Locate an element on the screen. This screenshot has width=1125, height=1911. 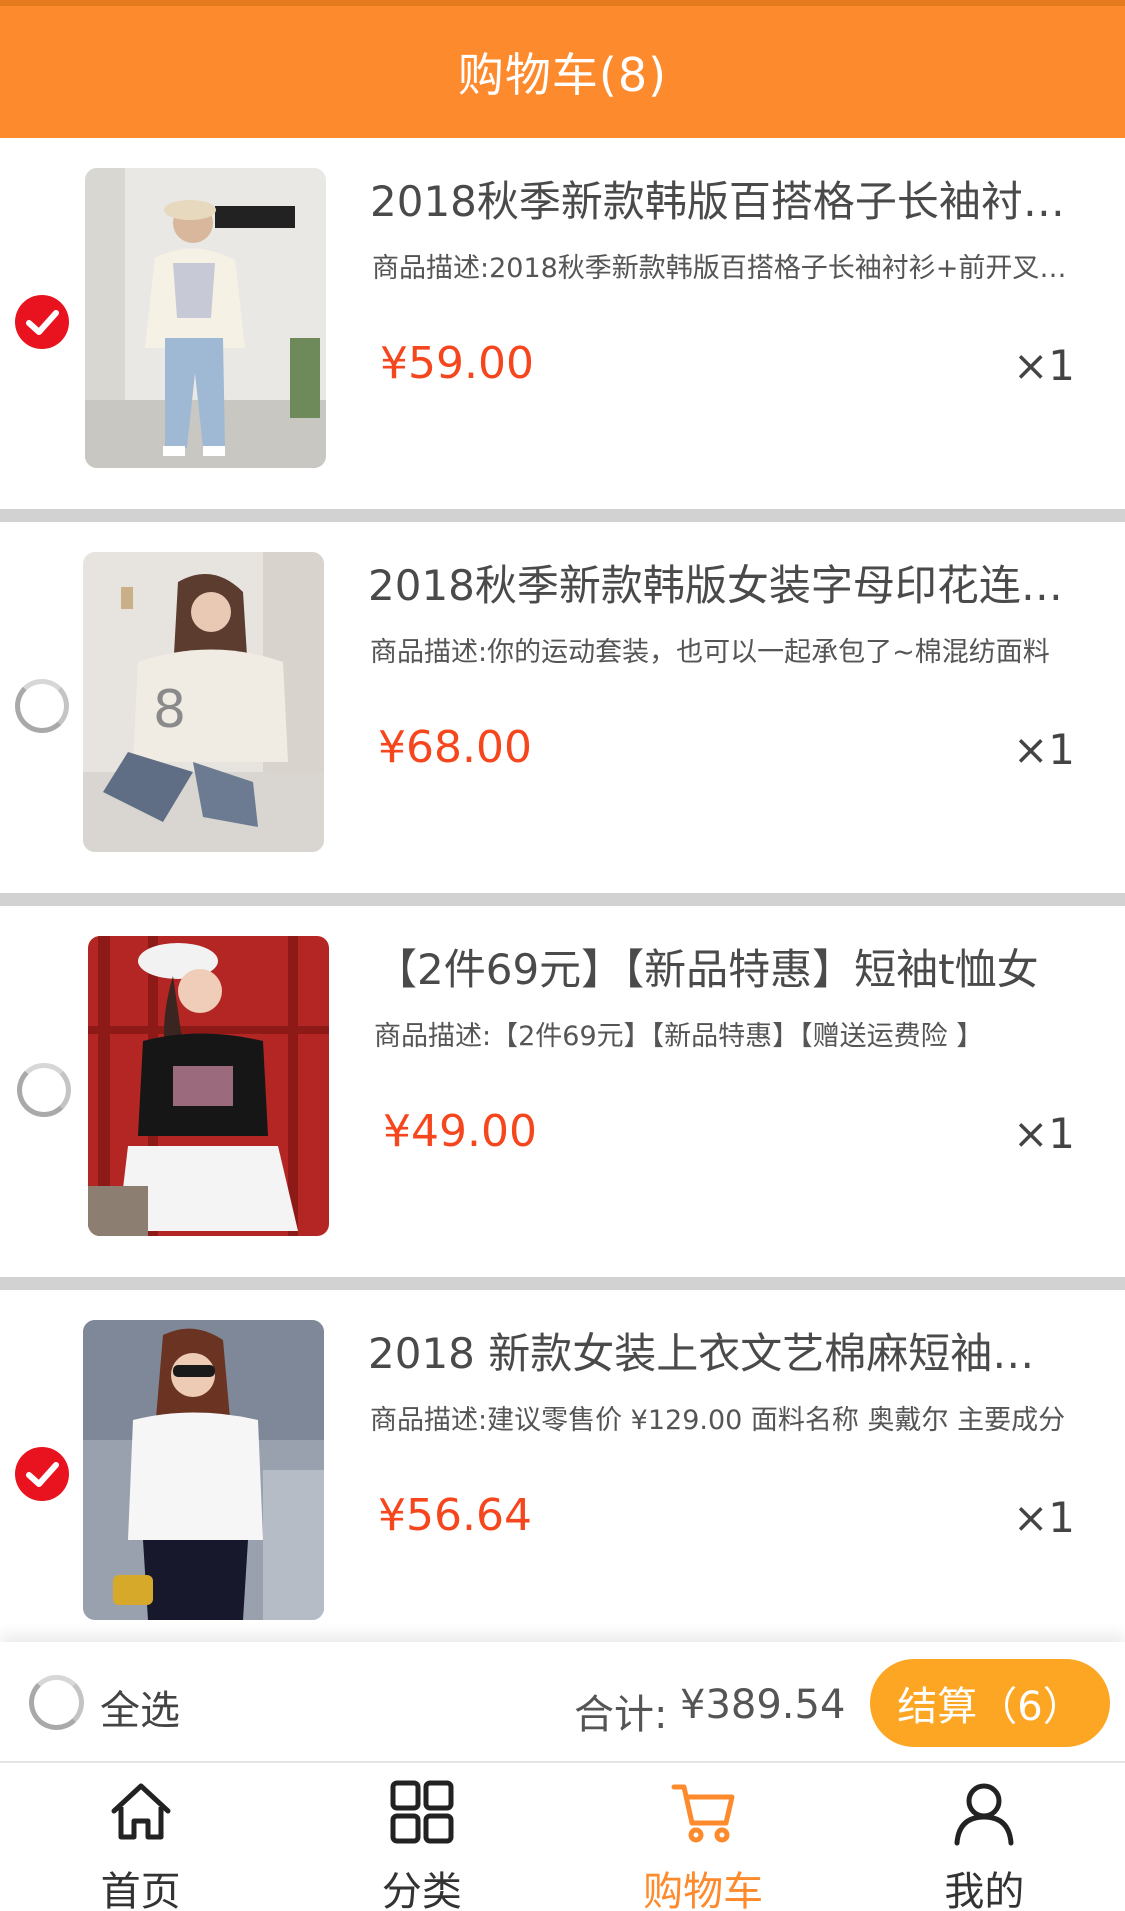
svg-text: 8 is located at coordinates (169, 710).